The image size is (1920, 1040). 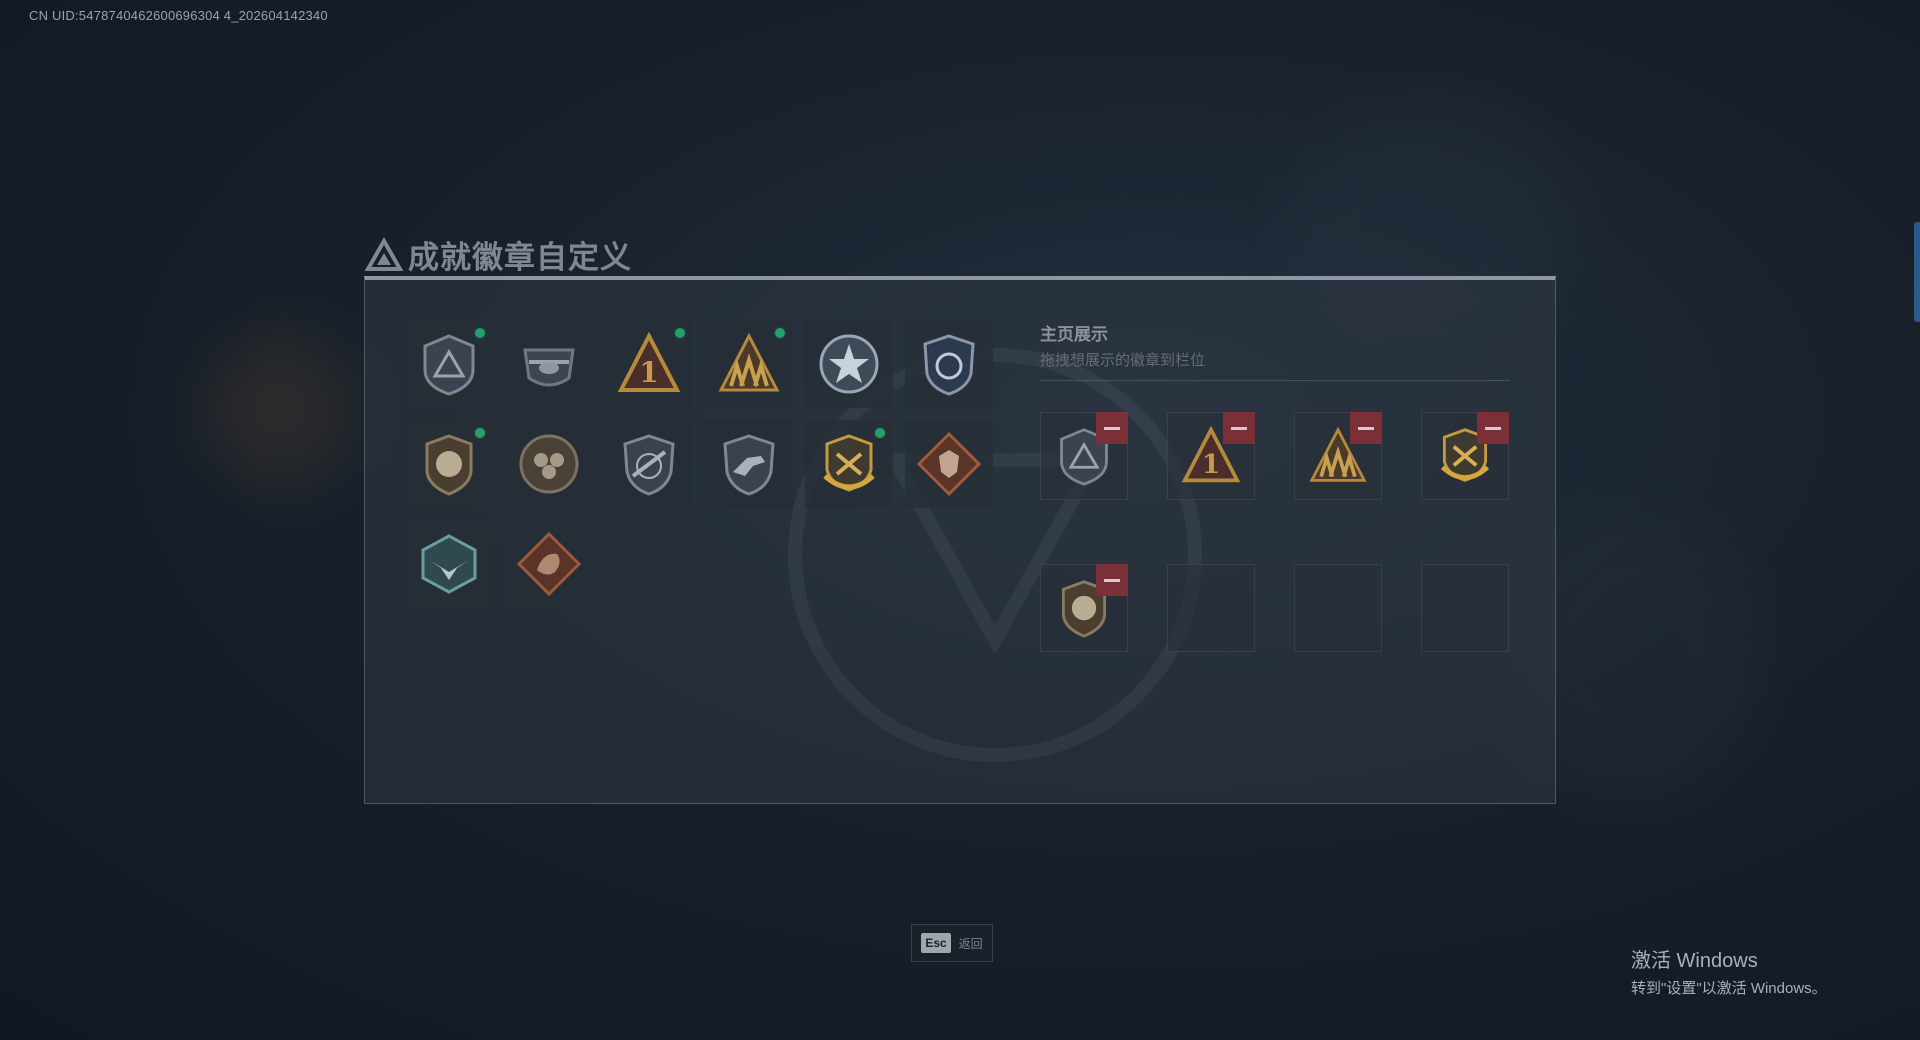 I want to click on page-header: 成就徽章自定义, so click(x=498, y=254).